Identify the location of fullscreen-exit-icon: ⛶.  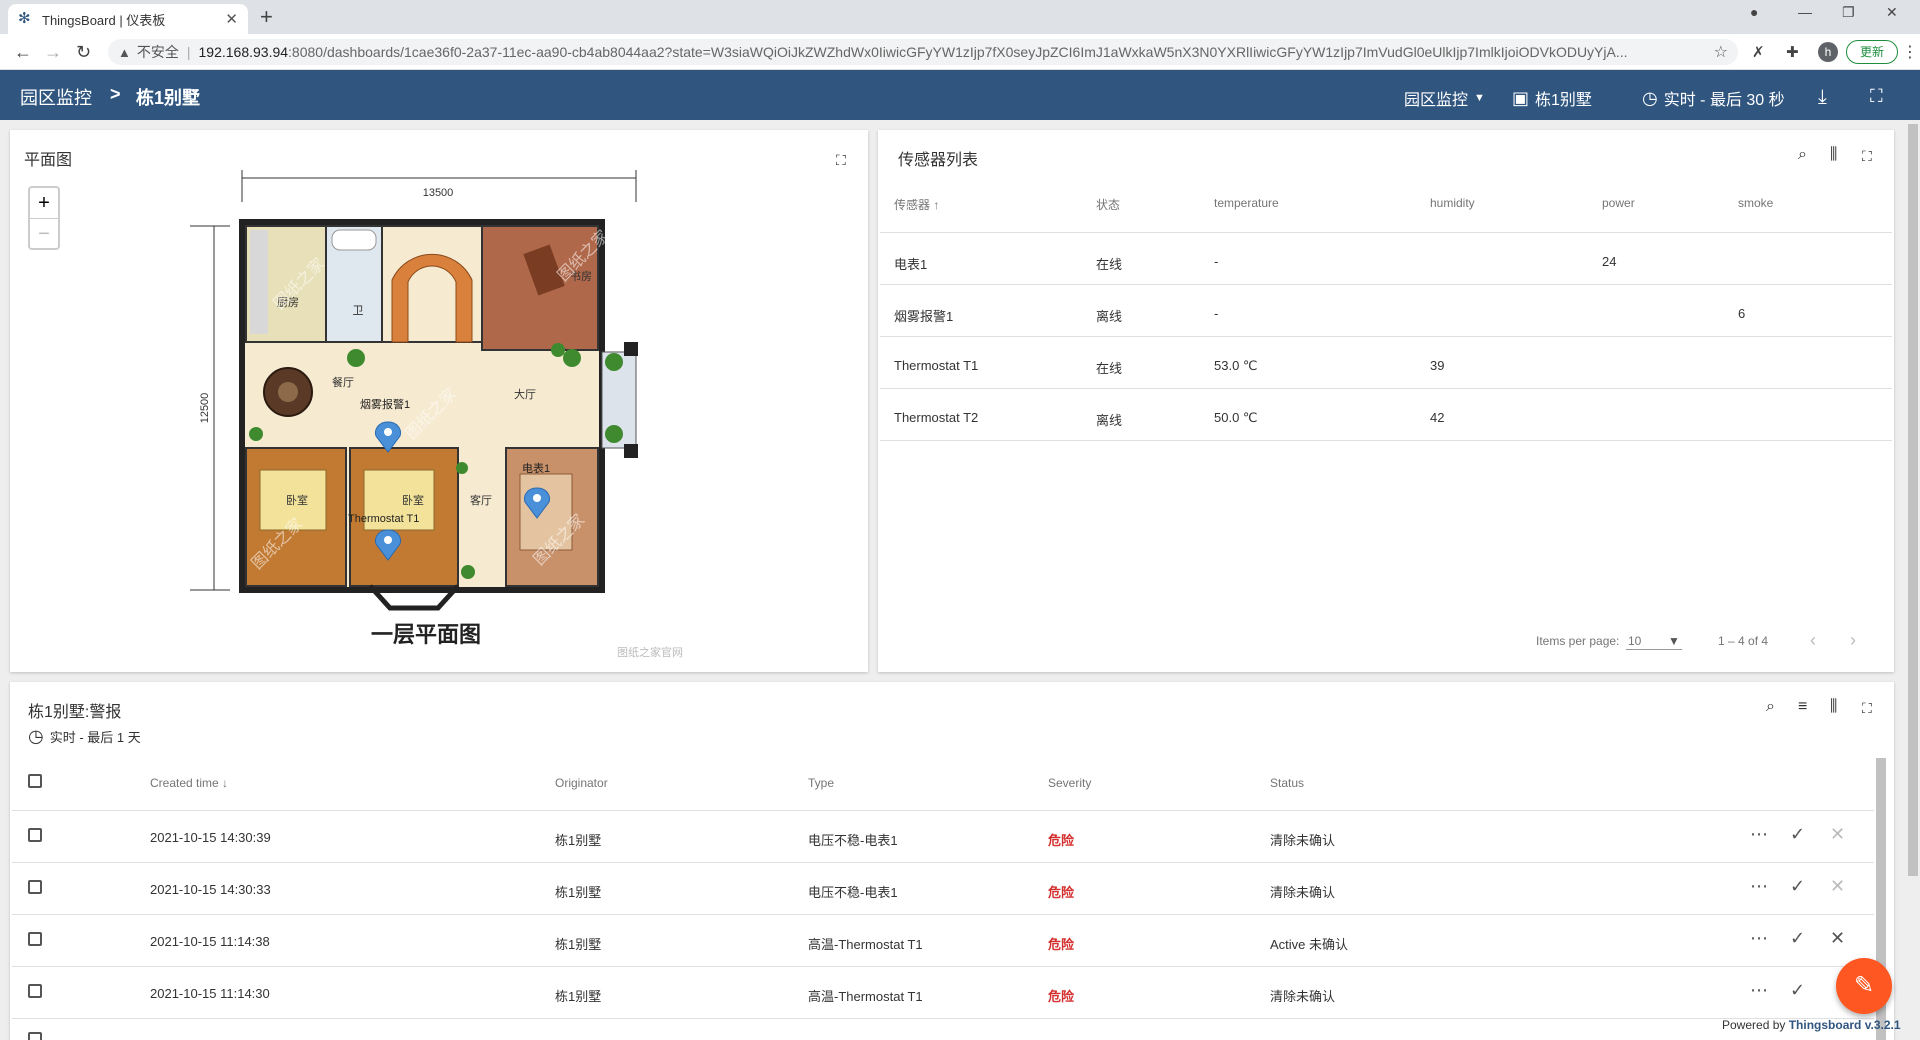
(1876, 96).